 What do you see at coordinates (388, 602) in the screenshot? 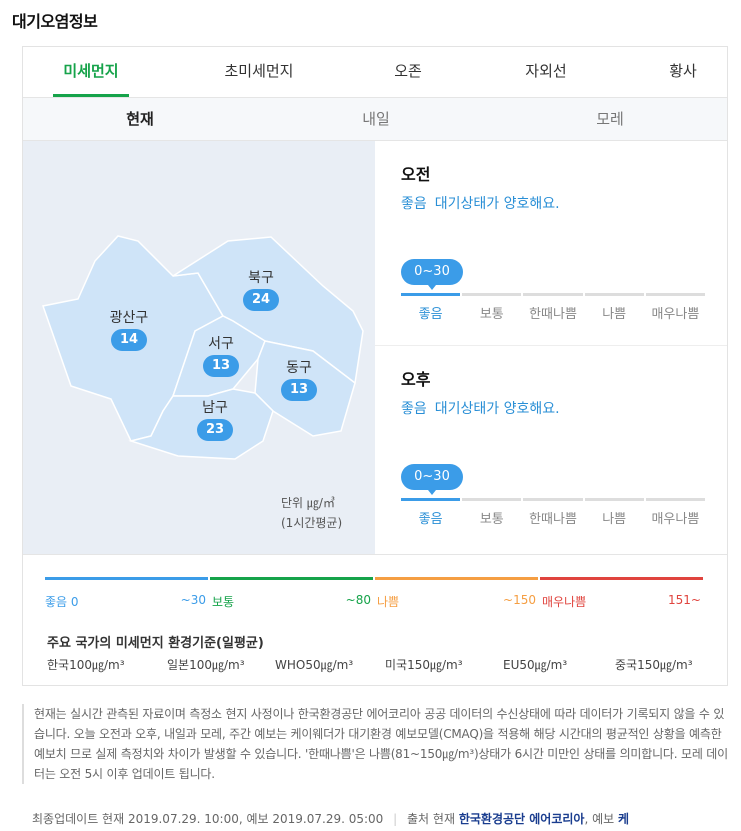
I see `legend-label: 나쁨` at bounding box center [388, 602].